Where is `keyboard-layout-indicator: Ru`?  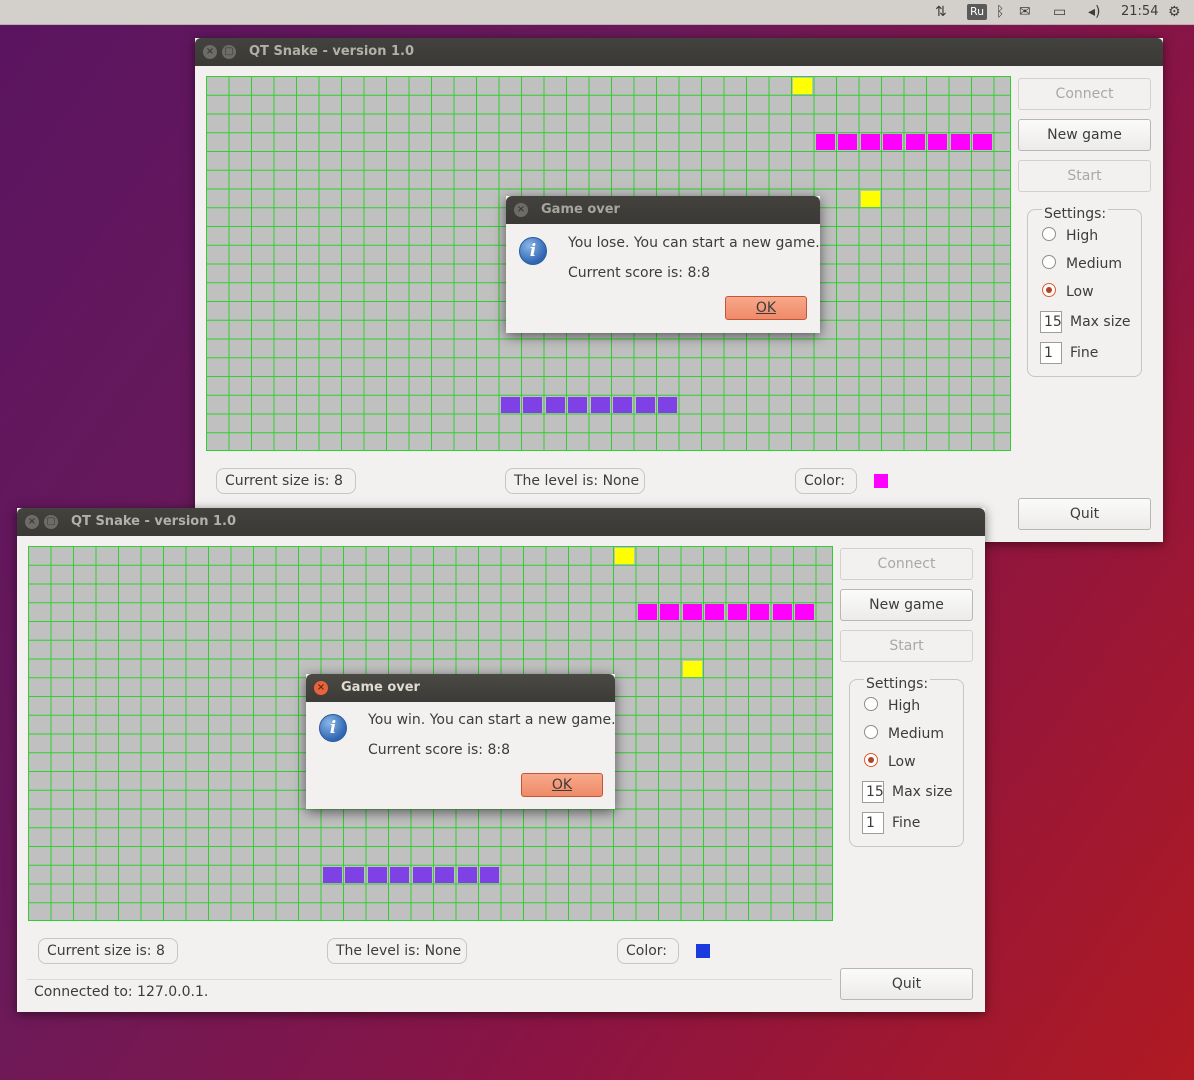
keyboard-layout-indicator: Ru is located at coordinates (977, 12).